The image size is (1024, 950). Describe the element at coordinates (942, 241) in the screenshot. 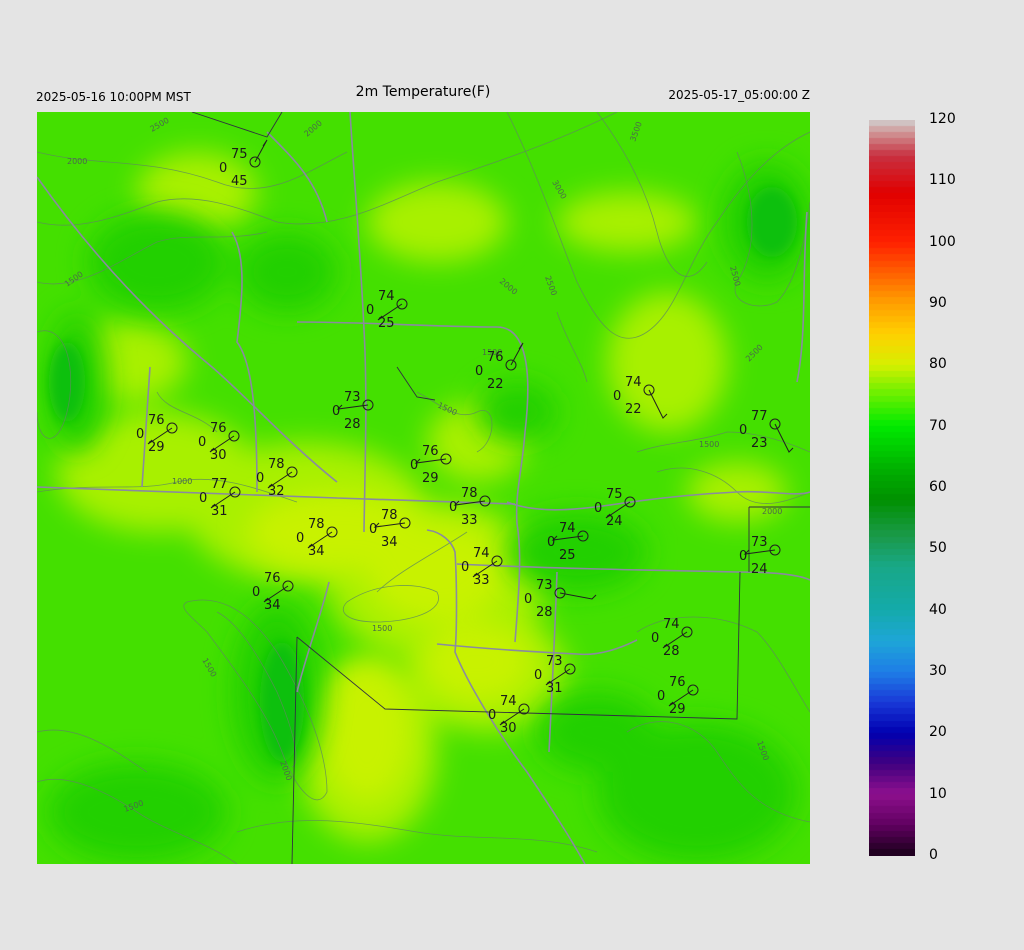

I see `colorbar-tick-label: 100` at that location.